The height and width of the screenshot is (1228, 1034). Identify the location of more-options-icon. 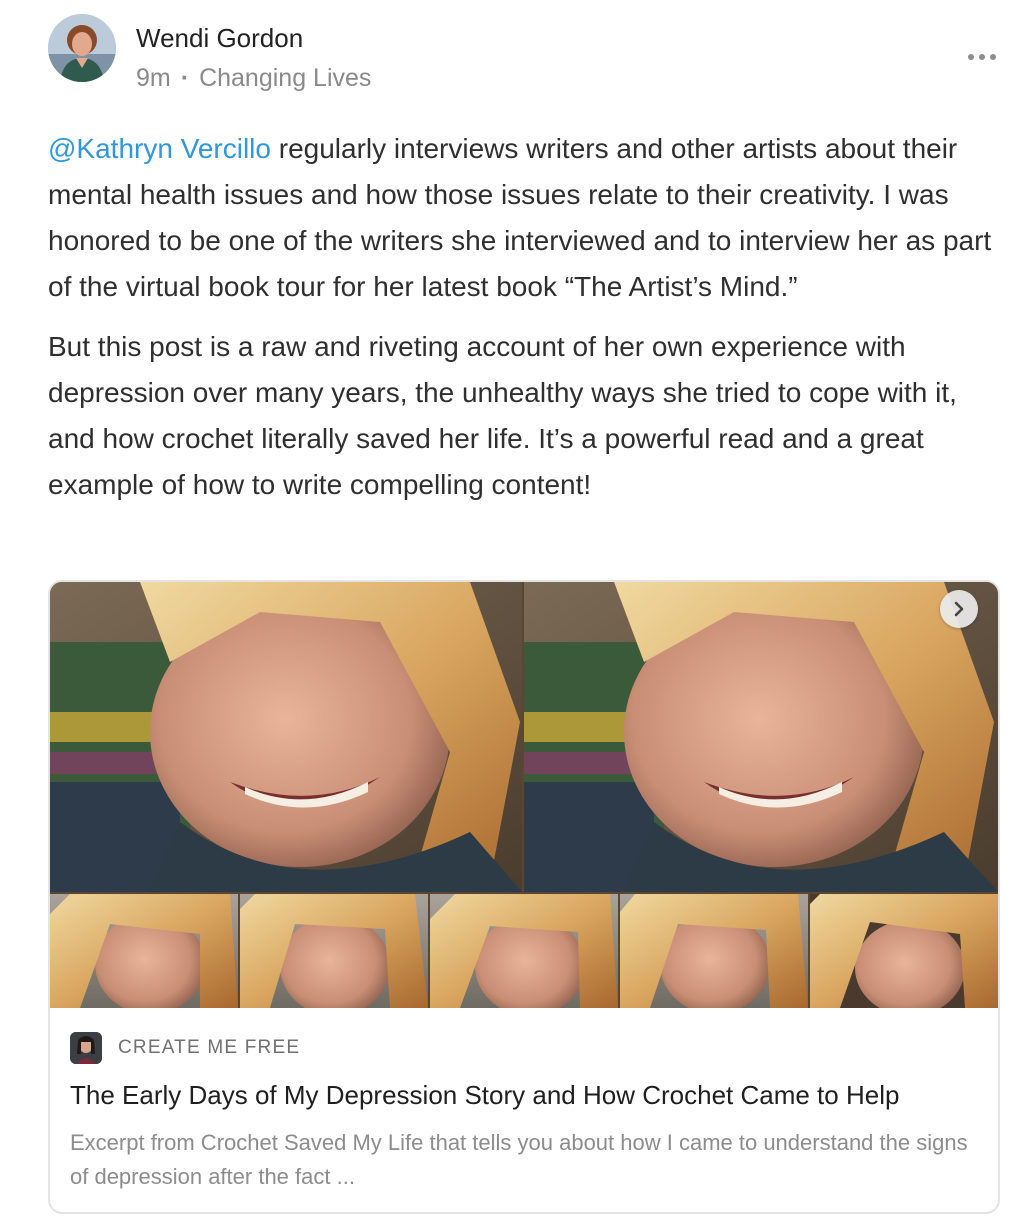
(982, 57).